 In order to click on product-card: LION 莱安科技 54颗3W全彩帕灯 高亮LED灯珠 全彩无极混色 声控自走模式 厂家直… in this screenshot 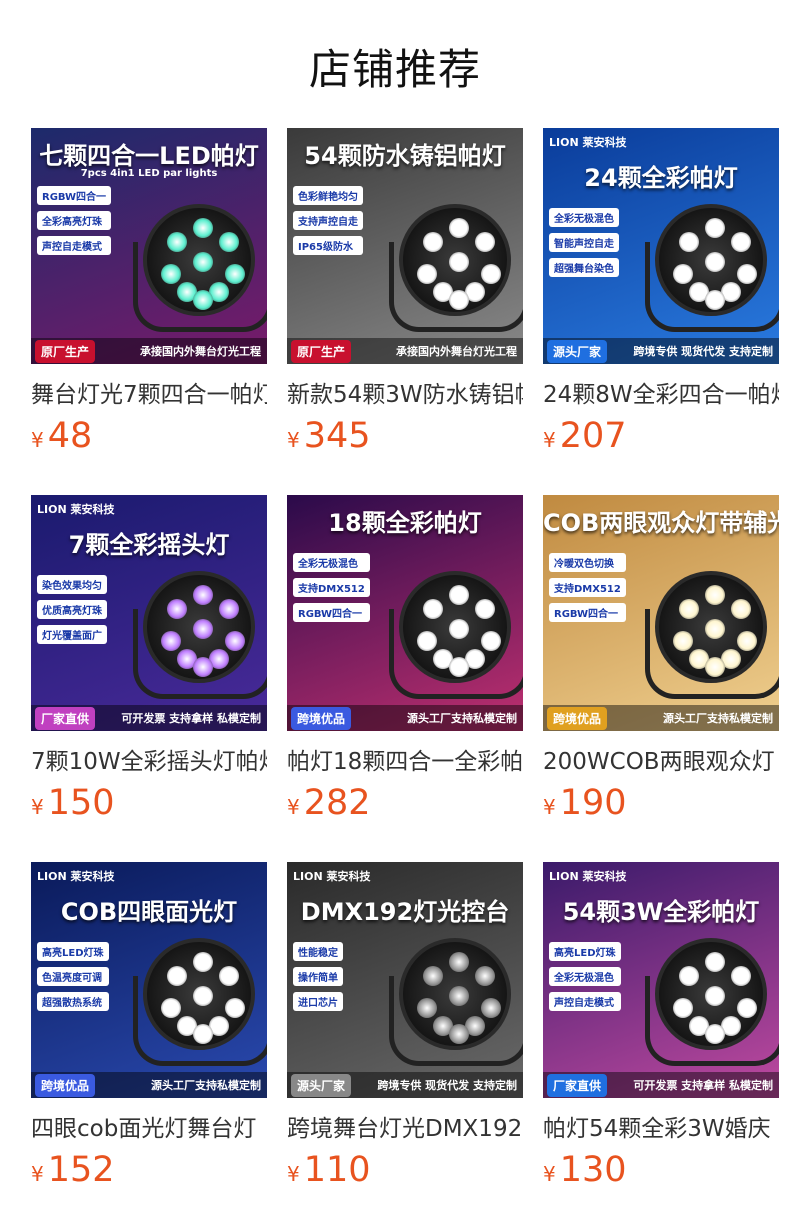, I will do `click(661, 1027)`.